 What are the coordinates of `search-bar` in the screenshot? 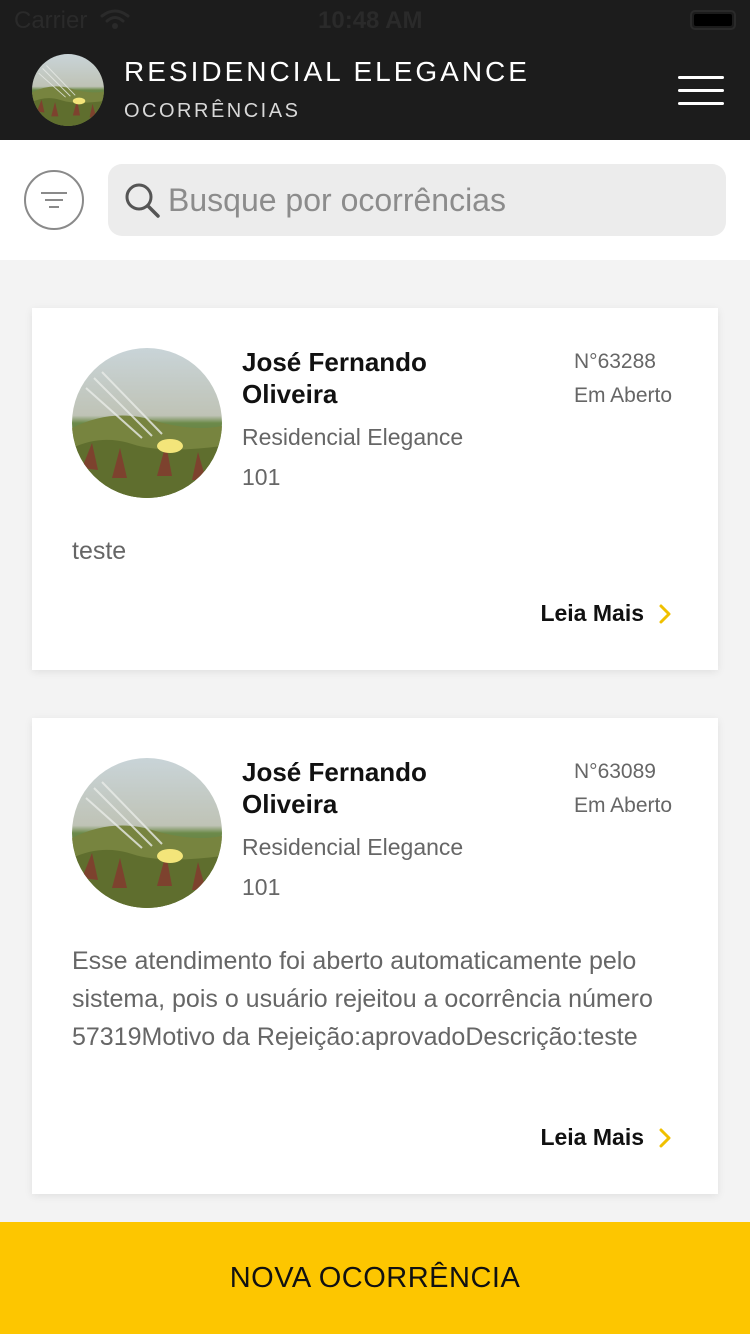 It's located at (417, 200).